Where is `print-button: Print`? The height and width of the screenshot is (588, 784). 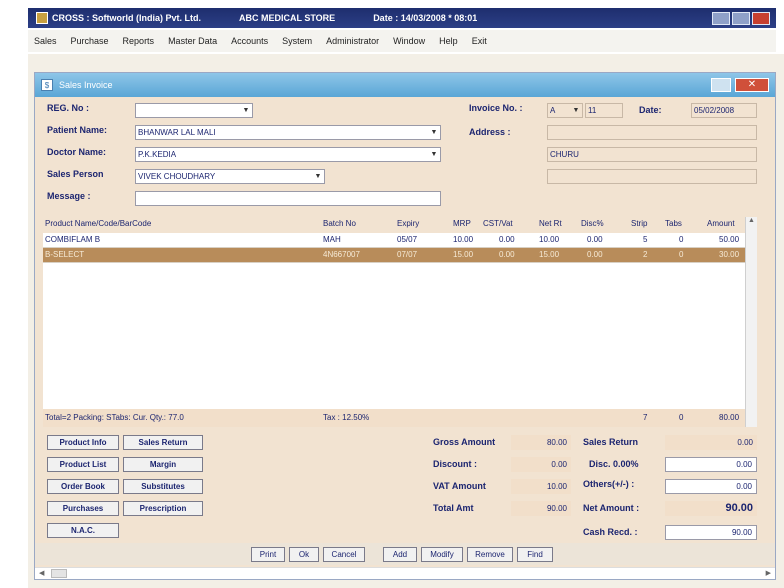 print-button: Print is located at coordinates (268, 554).